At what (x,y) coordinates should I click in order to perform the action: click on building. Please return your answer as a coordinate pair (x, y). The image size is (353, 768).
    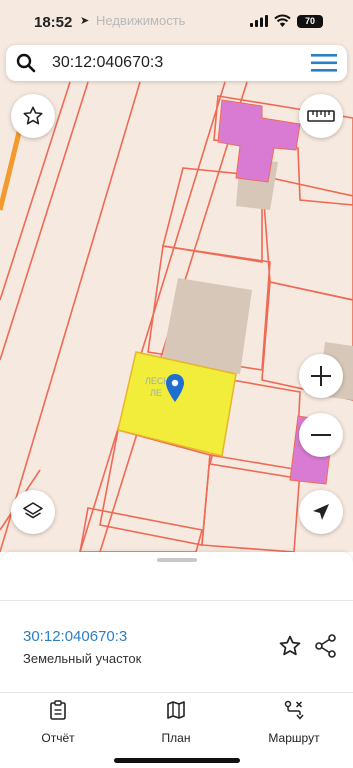
    Looking at the image, I should click on (207, 326).